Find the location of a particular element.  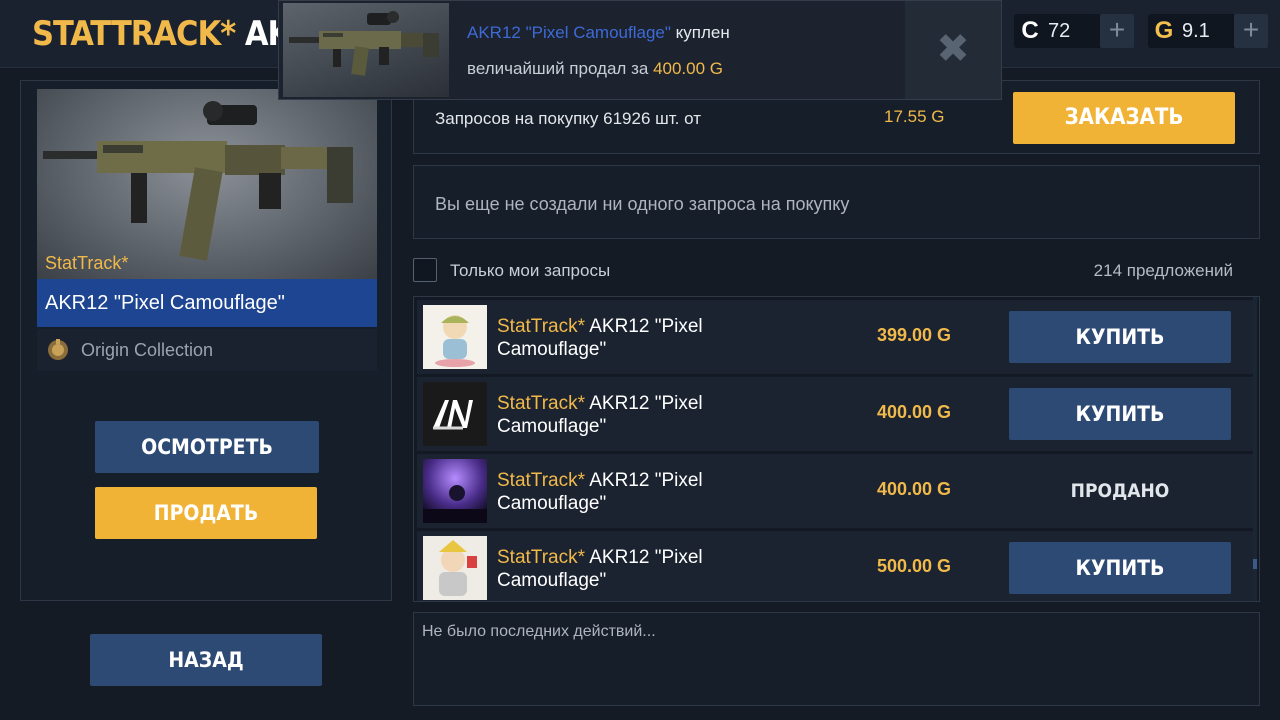

filter-row: Только мои запросы 214 предложений is located at coordinates (823, 270).